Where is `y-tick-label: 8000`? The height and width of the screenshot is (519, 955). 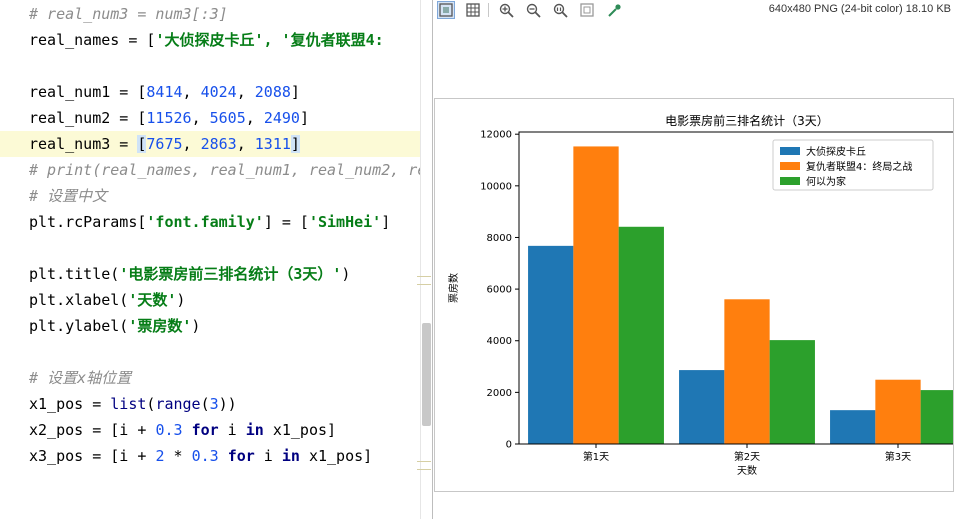 y-tick-label: 8000 is located at coordinates (499, 238).